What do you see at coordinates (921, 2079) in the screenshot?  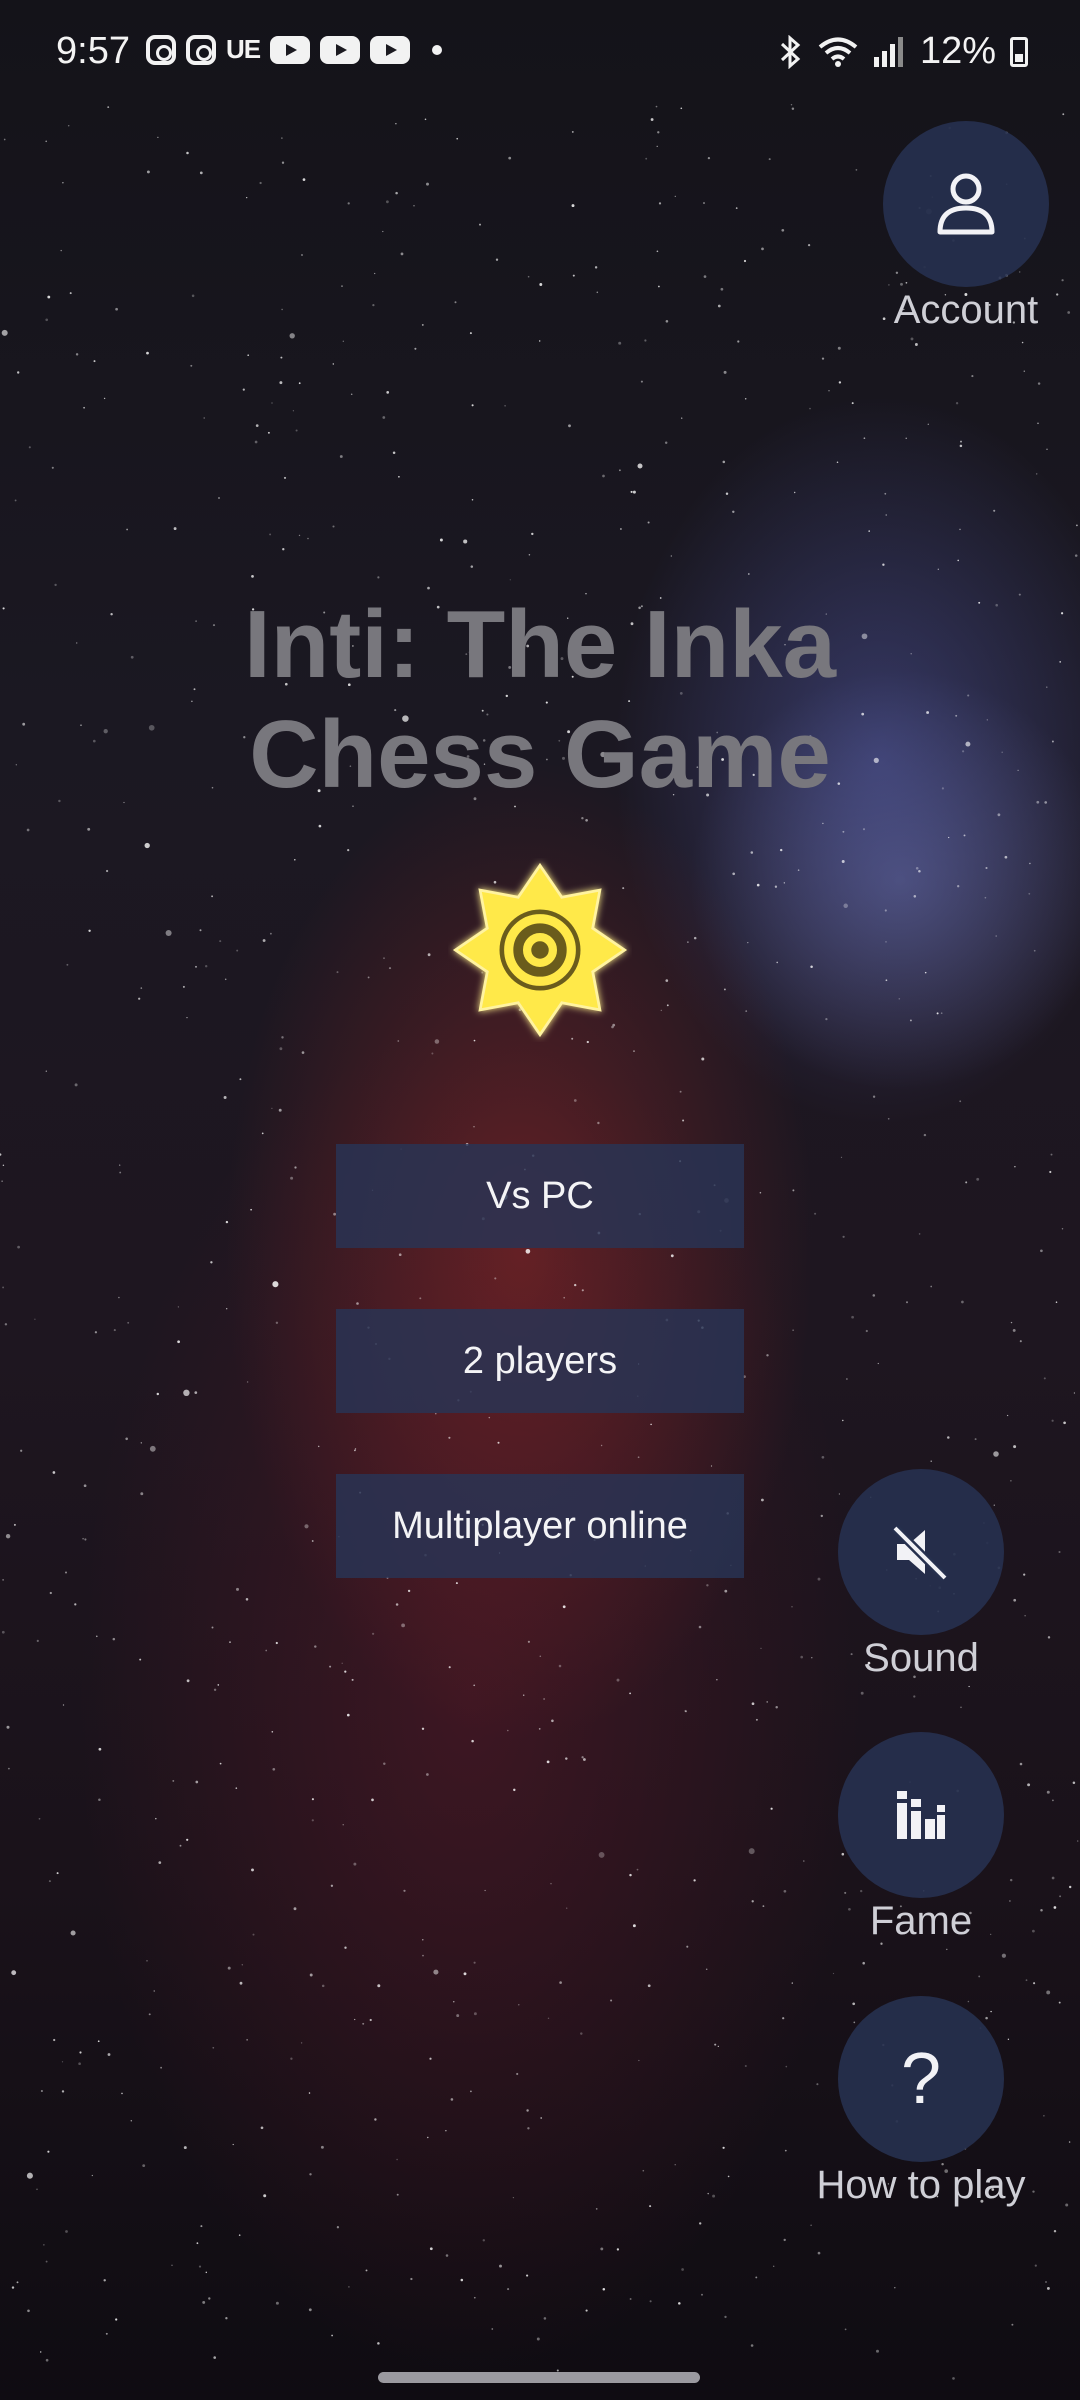 I see `how-to-play-button: ?` at bounding box center [921, 2079].